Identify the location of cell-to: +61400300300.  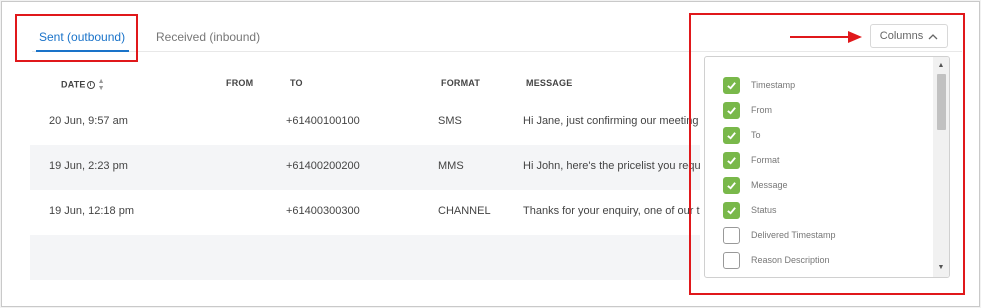
(323, 211).